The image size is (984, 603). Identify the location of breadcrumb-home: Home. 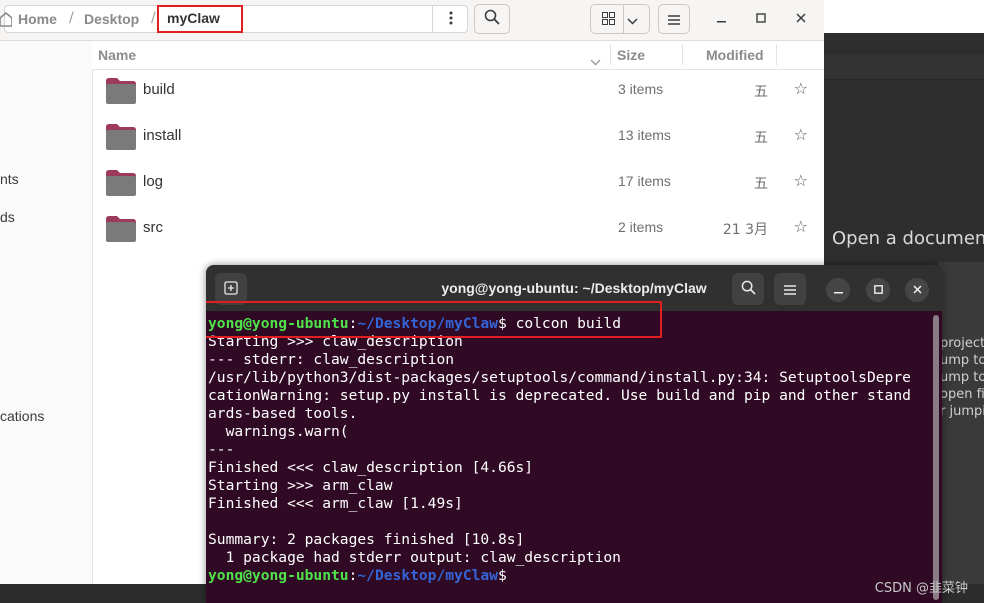
(37, 19).